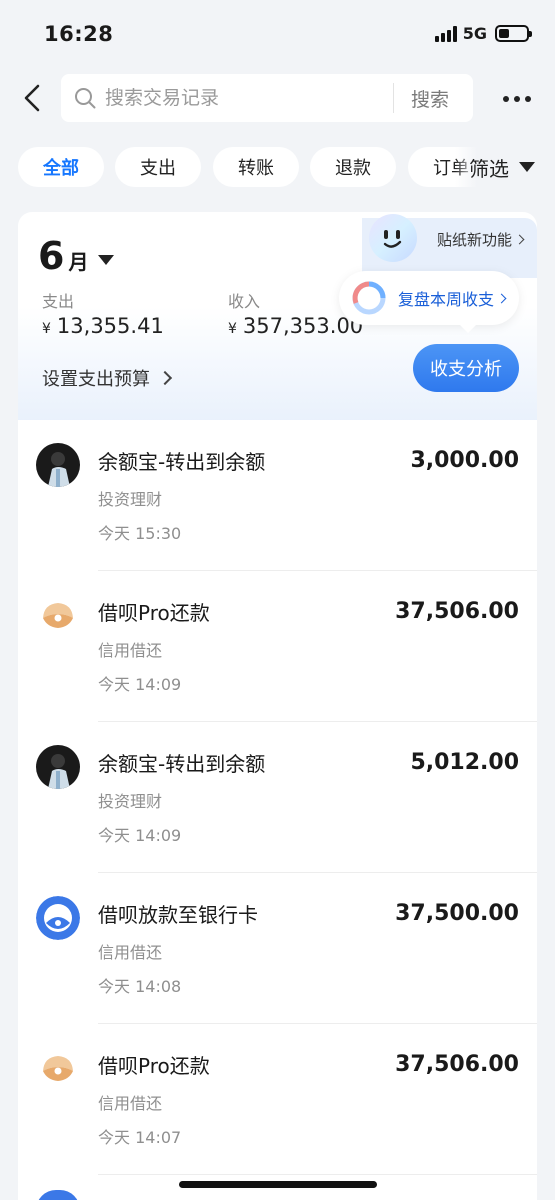  Describe the element at coordinates (296, 326) in the screenshot. I see `income-value: ¥357,353.00` at that location.